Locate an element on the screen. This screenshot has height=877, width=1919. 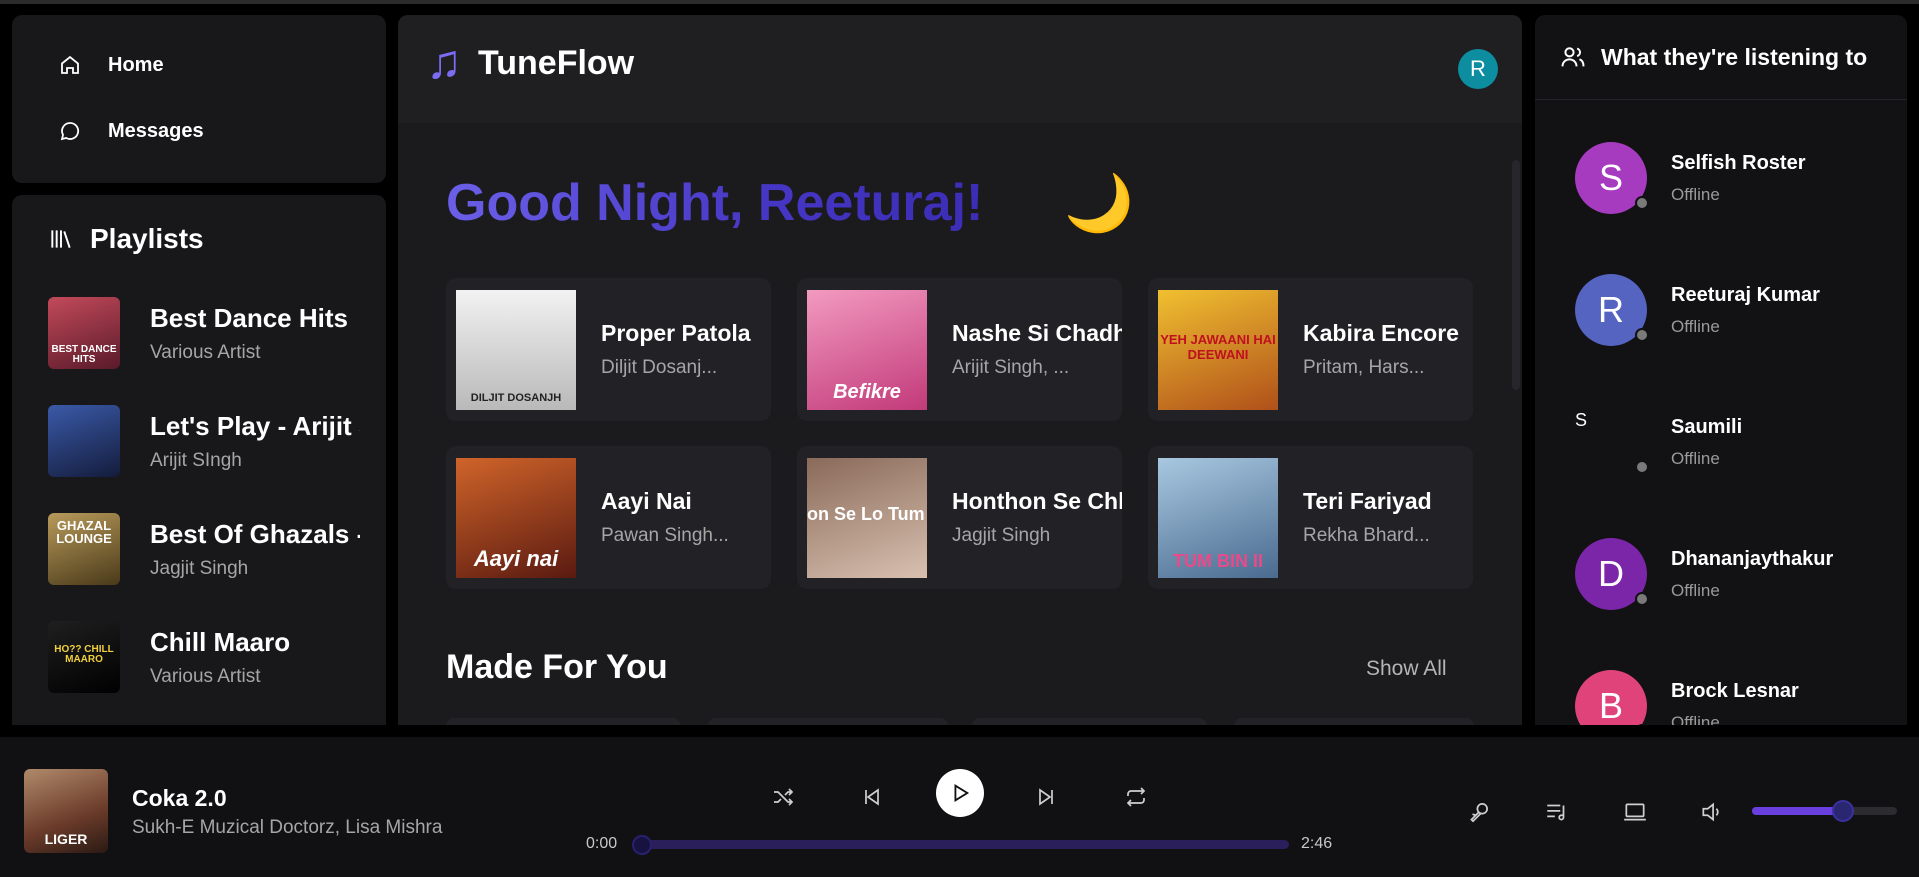
repeat-button is located at coordinates (1136, 797).